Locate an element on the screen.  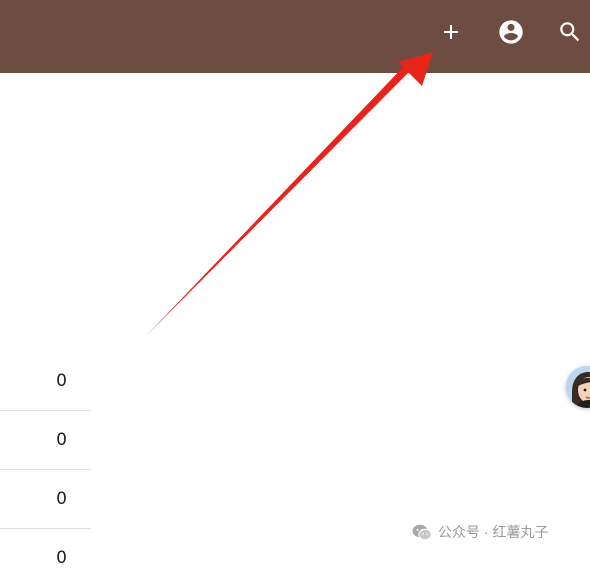
account-button is located at coordinates (511, 32).